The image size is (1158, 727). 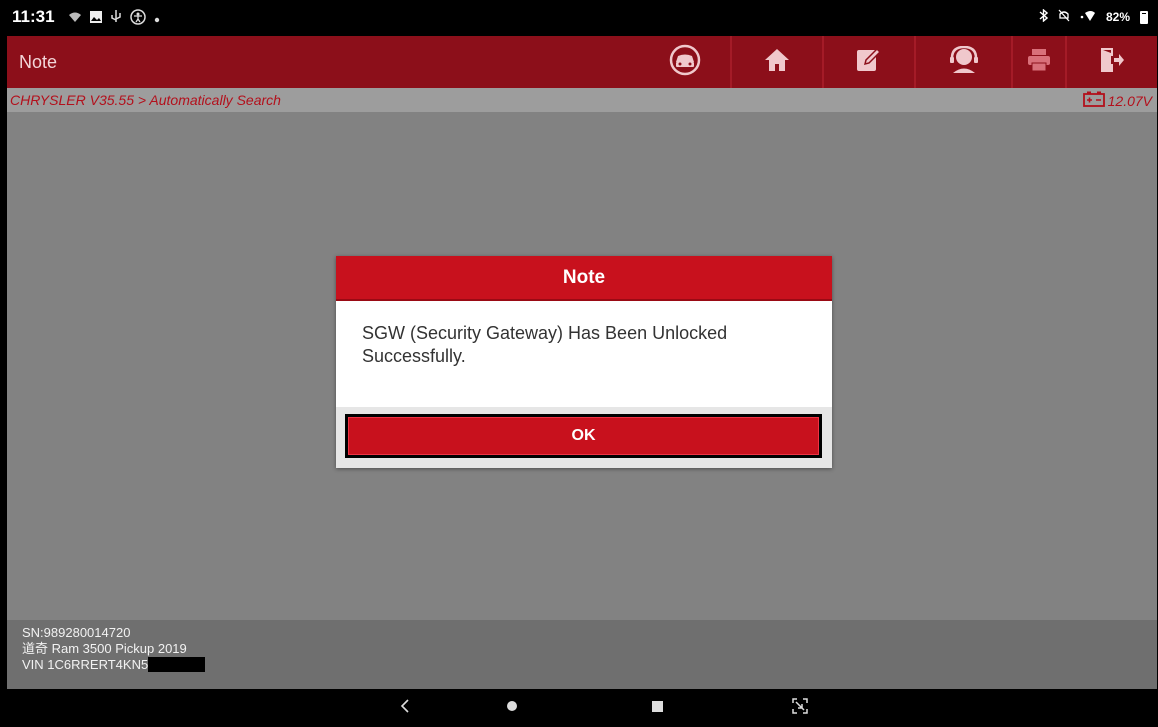 I want to click on exit-button, so click(x=1112, y=62).